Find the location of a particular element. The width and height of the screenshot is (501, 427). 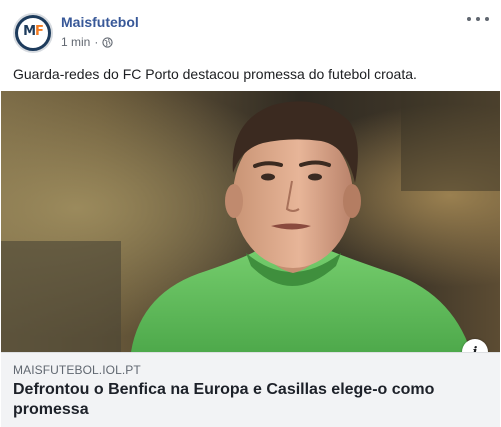

link-domain: MAISFUTEBOL.IOL.PT is located at coordinates (77, 370).